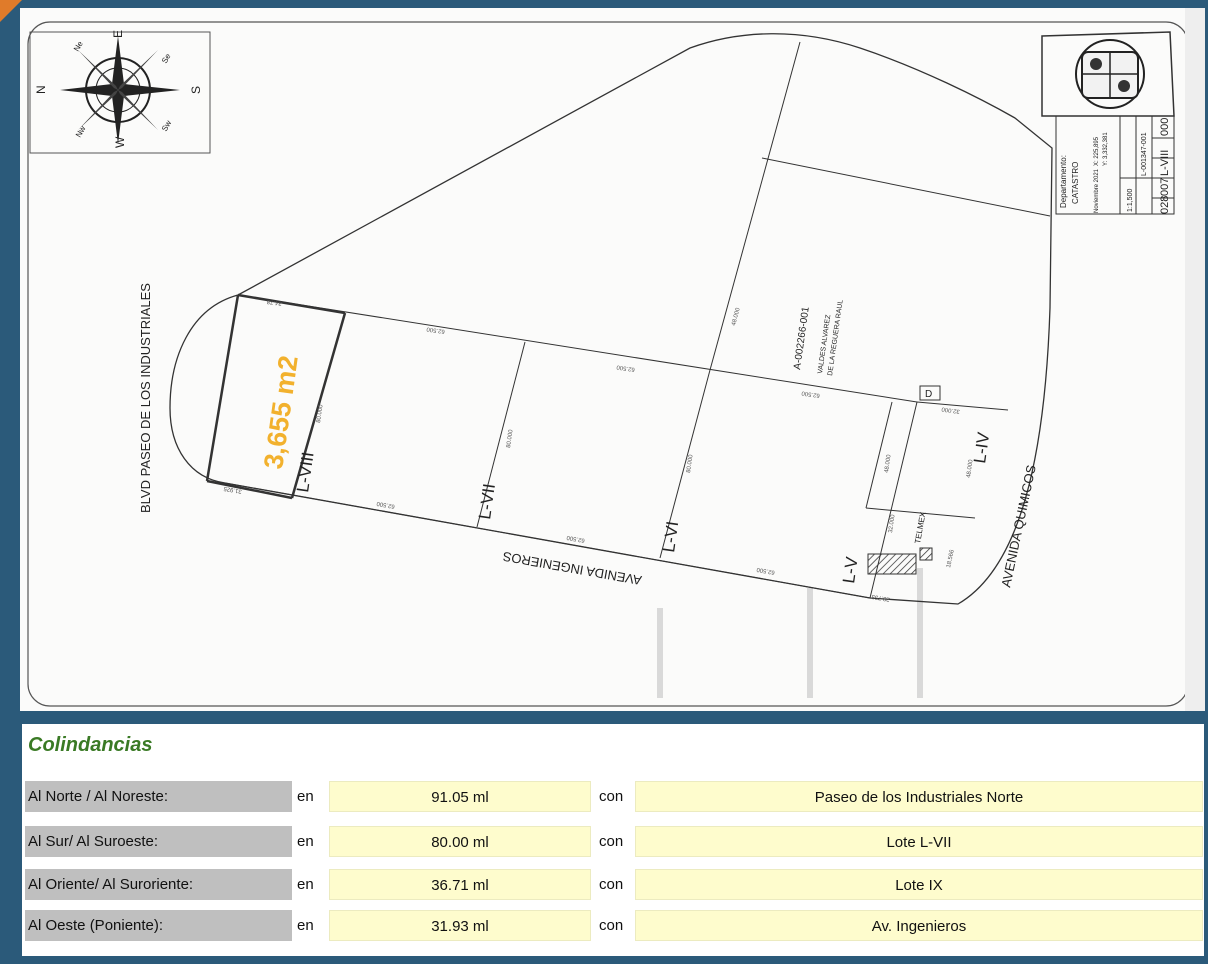 Image resolution: width=1208 pixels, height=964 pixels. What do you see at coordinates (1195, 359) in the screenshot?
I see `paper-edge` at bounding box center [1195, 359].